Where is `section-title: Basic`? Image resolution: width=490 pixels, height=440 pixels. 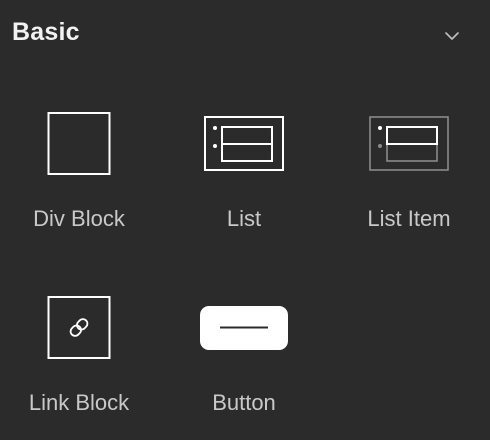
section-title: Basic is located at coordinates (46, 32).